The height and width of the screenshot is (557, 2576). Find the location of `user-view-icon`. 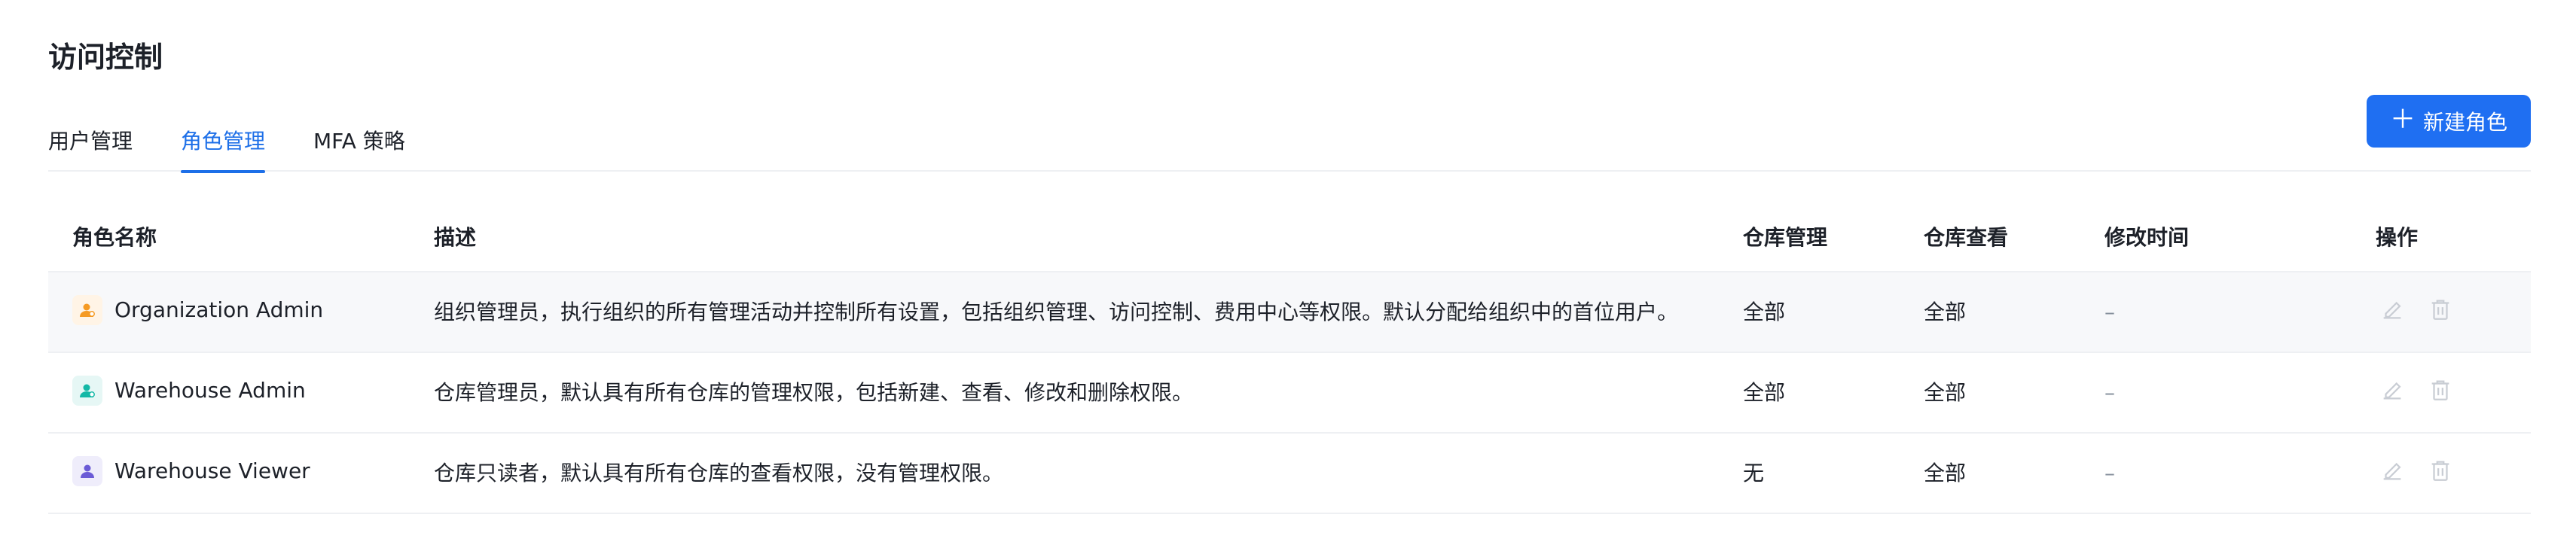

user-view-icon is located at coordinates (87, 471).